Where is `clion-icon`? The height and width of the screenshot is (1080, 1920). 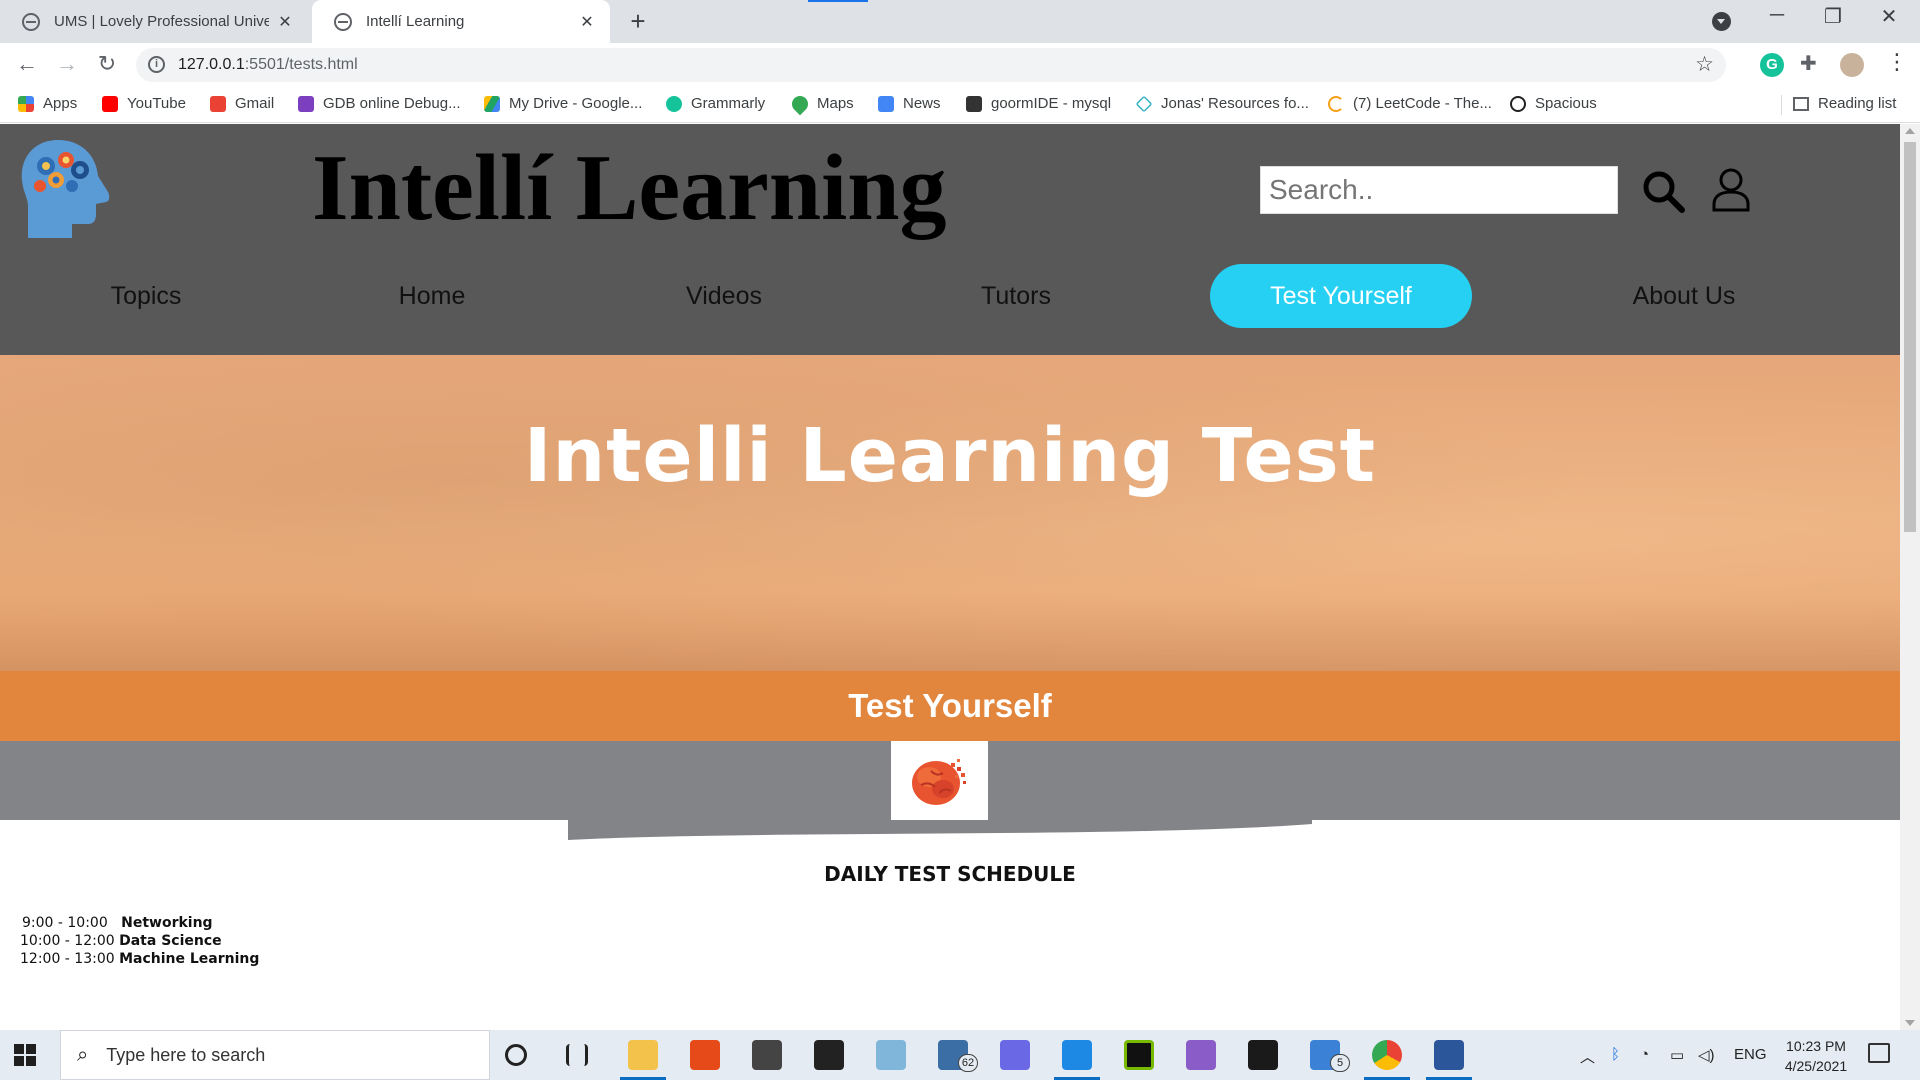 clion-icon is located at coordinates (1263, 1055).